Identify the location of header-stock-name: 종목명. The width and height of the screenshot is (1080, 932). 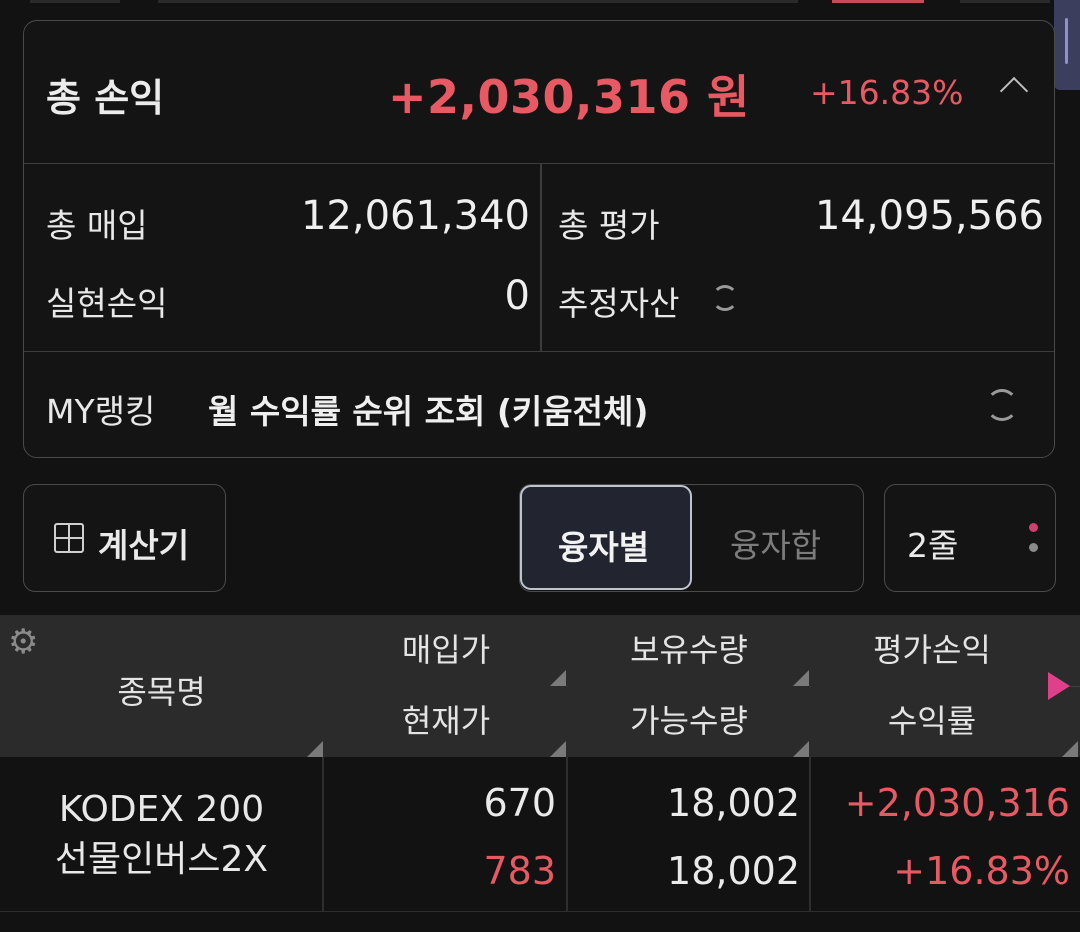
(161, 690).